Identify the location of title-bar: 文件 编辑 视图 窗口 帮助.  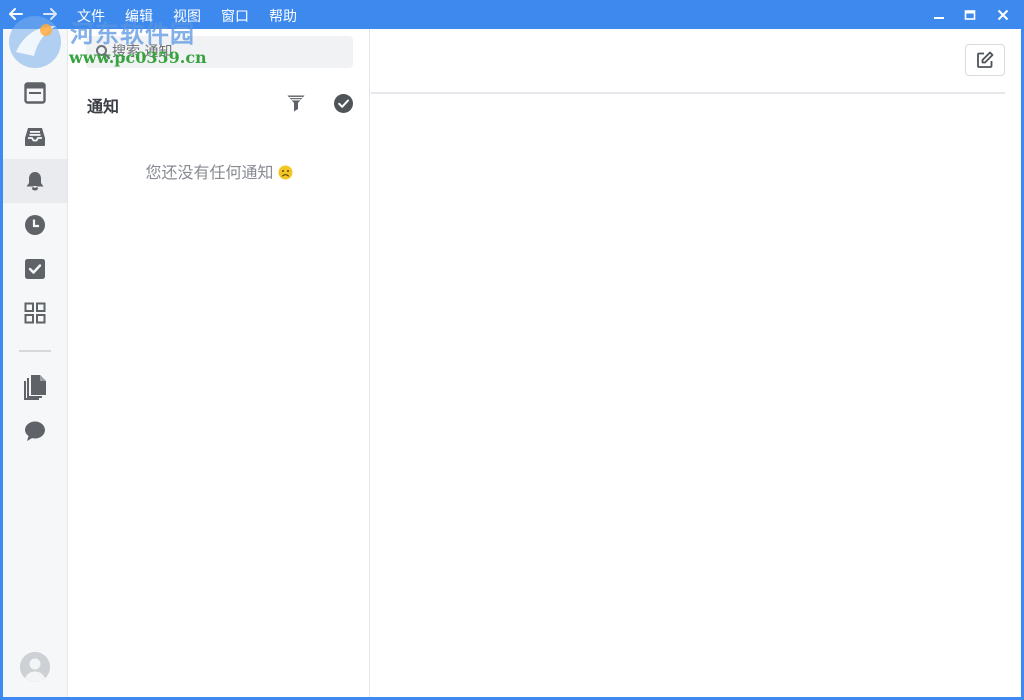
(512, 14).